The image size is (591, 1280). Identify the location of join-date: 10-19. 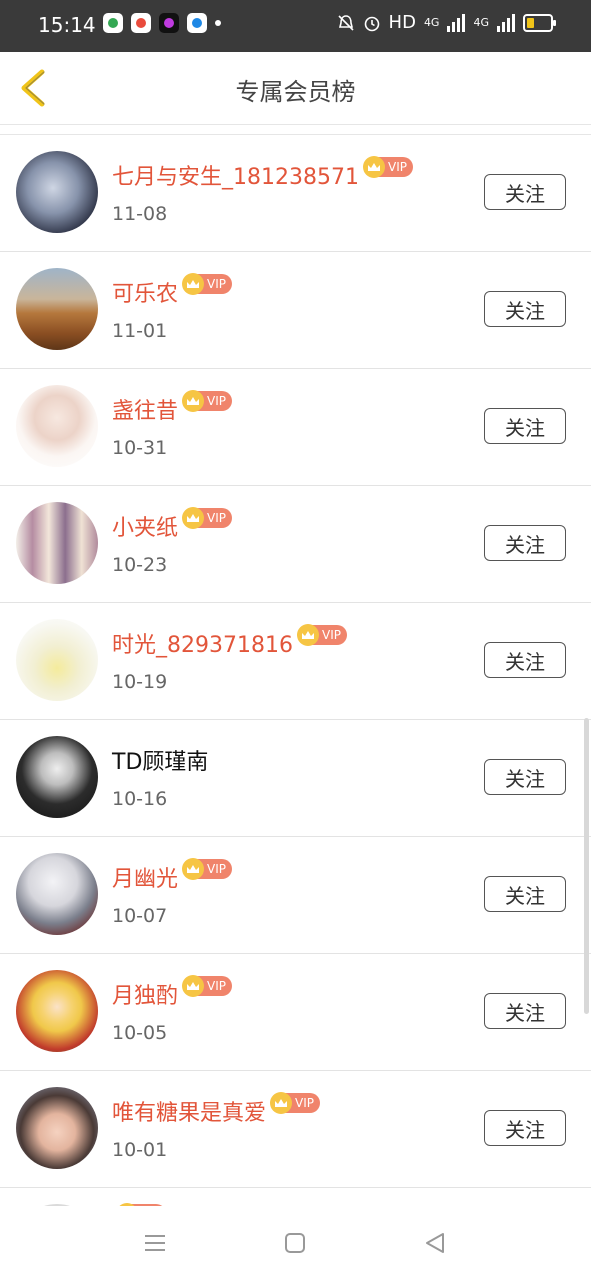
(140, 682).